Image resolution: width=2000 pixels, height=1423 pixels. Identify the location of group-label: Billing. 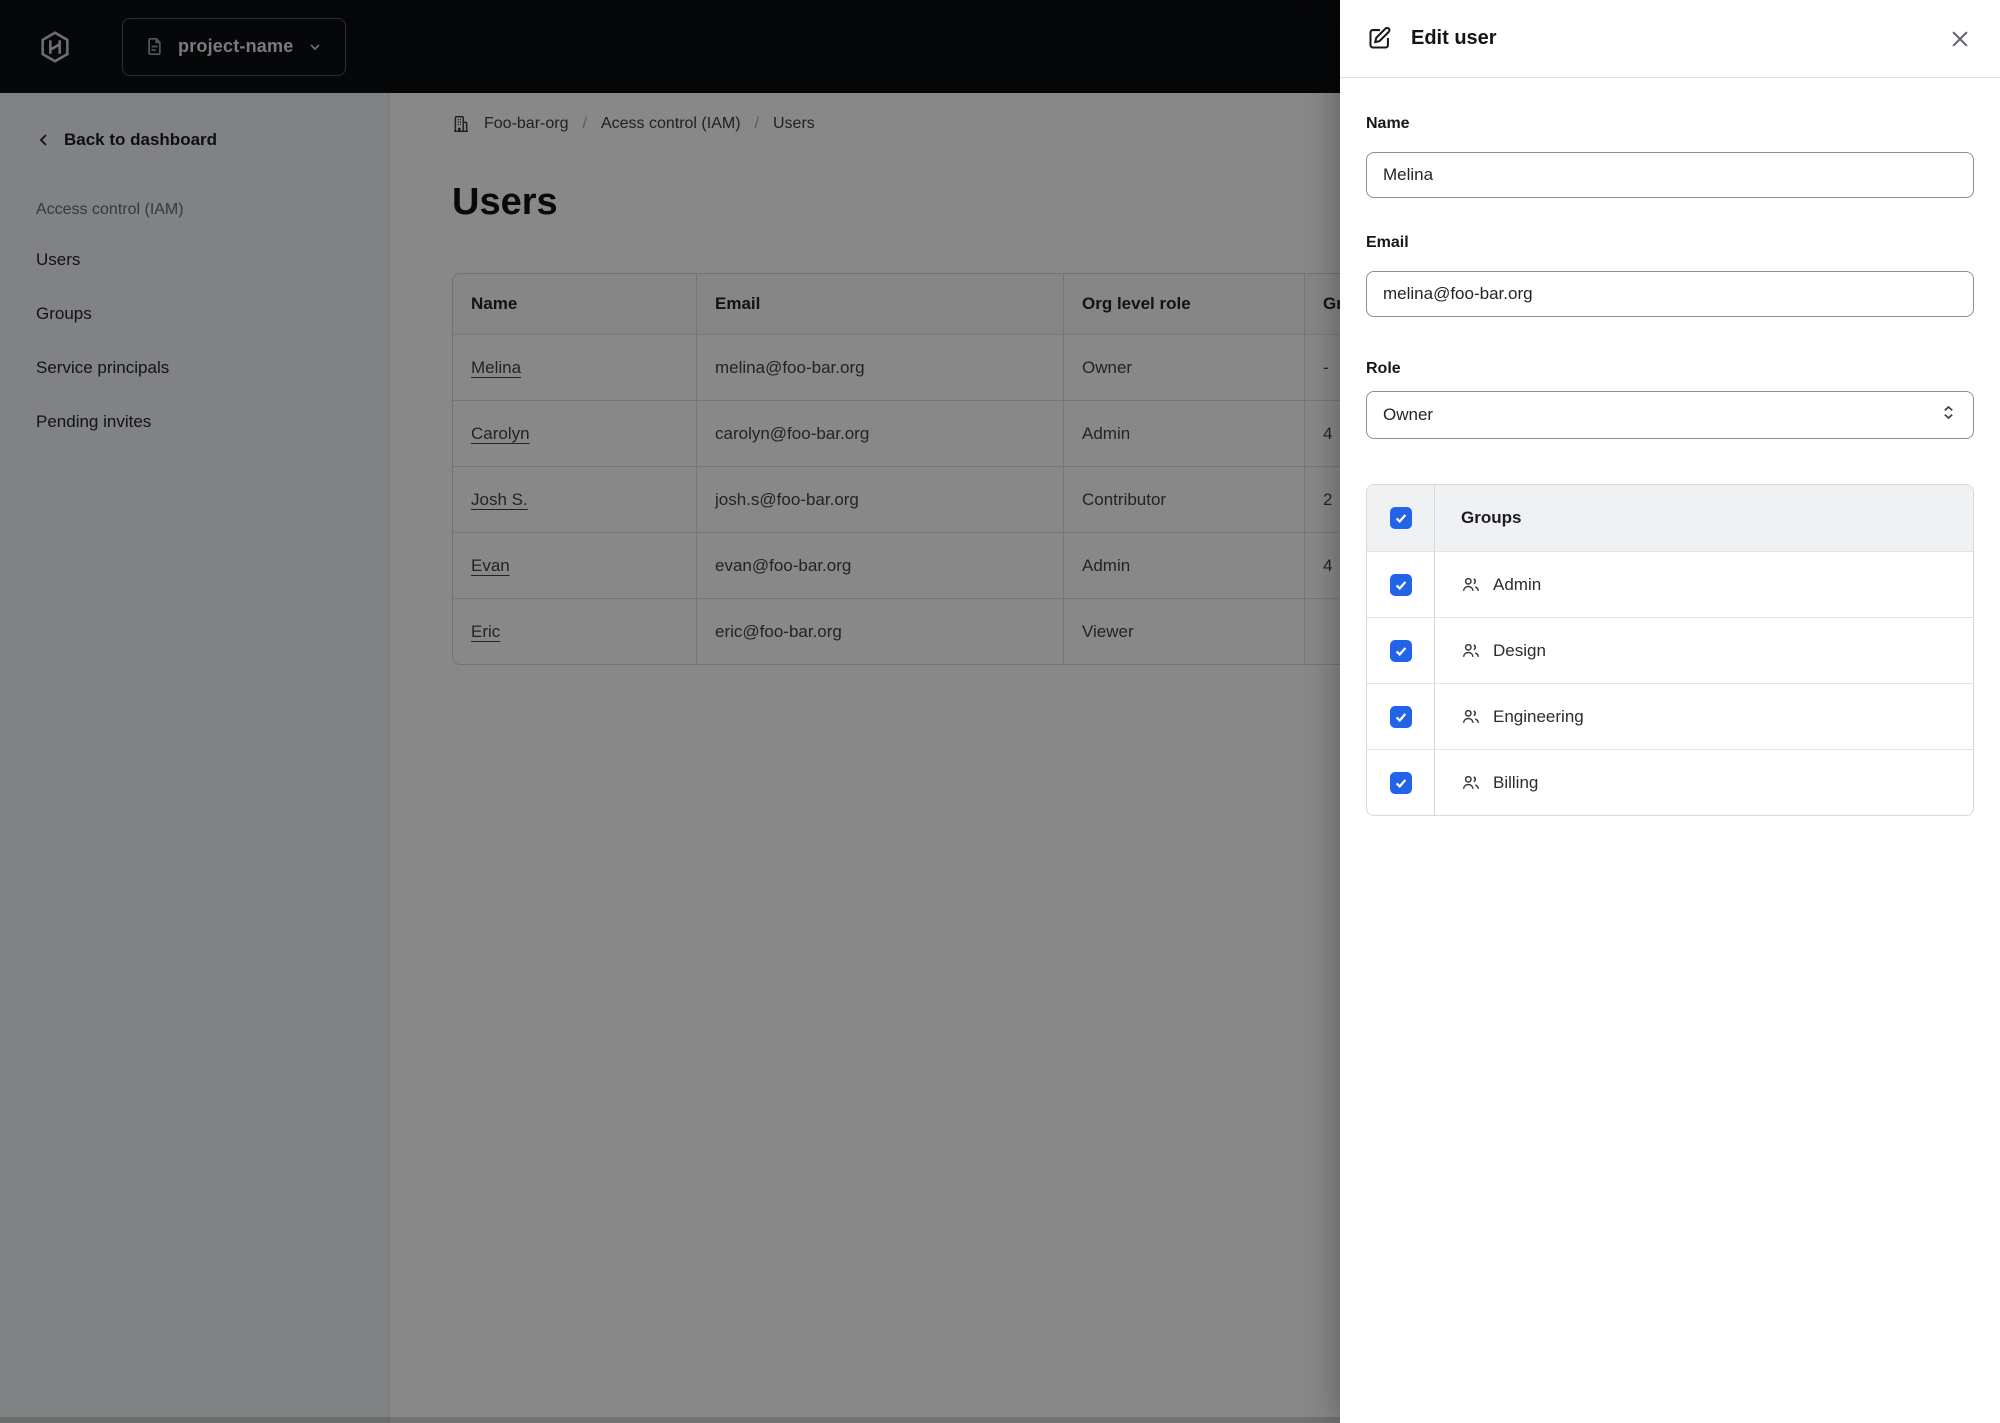
(1516, 782).